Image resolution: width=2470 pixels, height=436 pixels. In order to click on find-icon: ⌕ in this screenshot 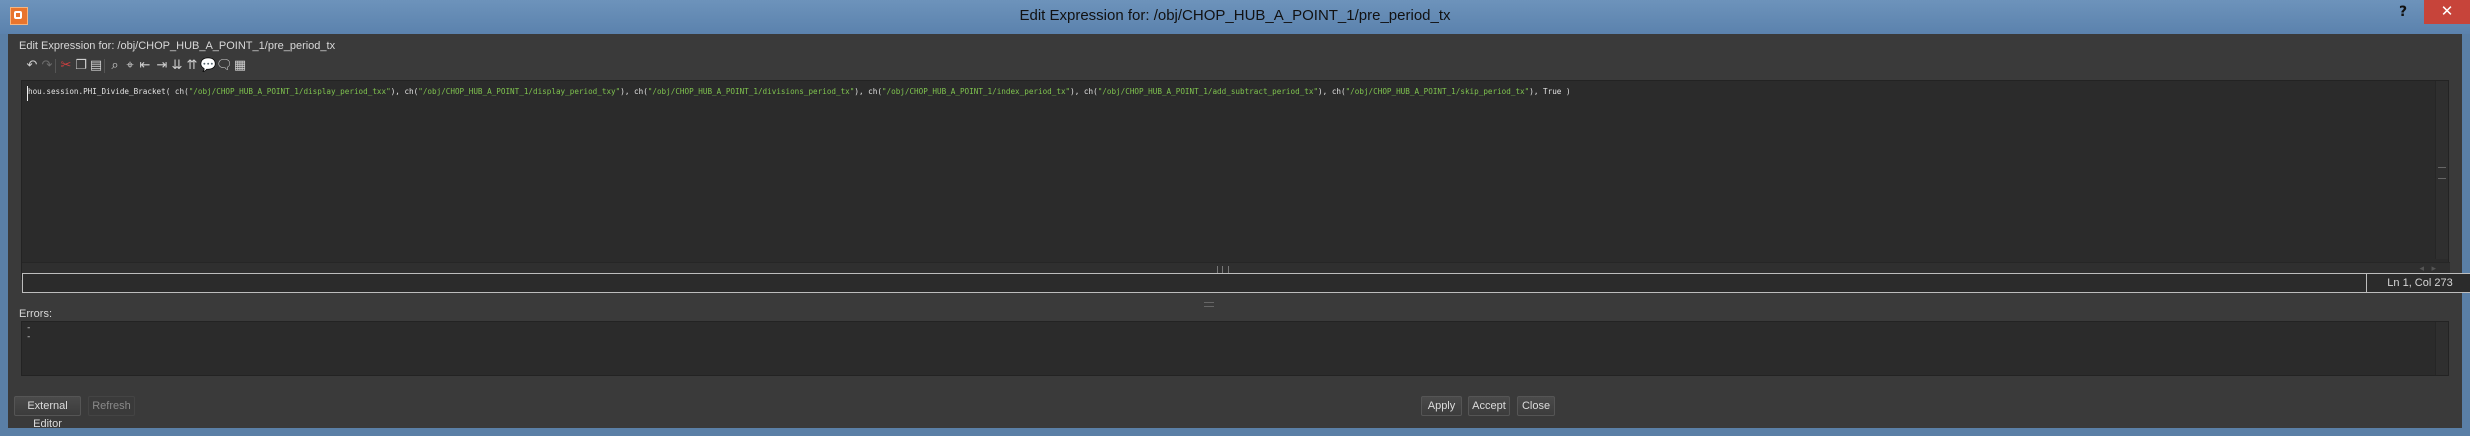, I will do `click(115, 66)`.